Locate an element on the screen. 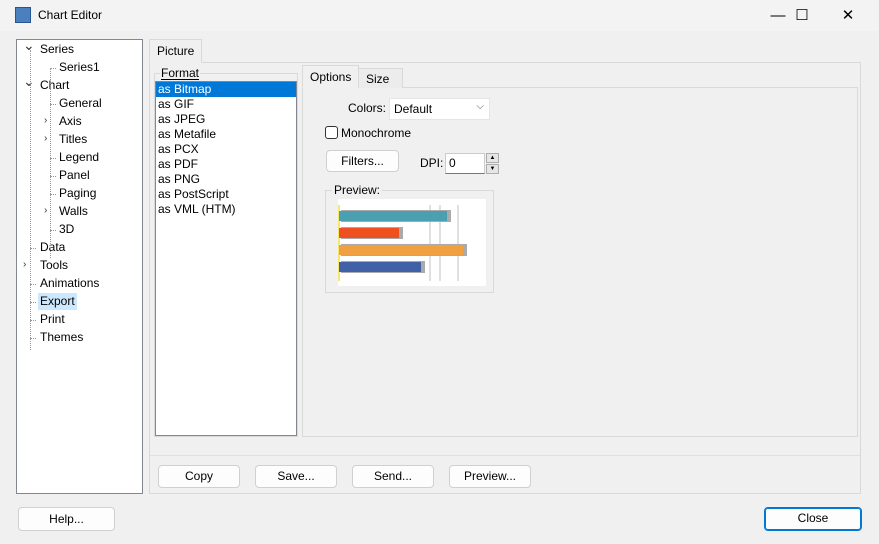  tree-item-walls: Walls is located at coordinates (73, 211).